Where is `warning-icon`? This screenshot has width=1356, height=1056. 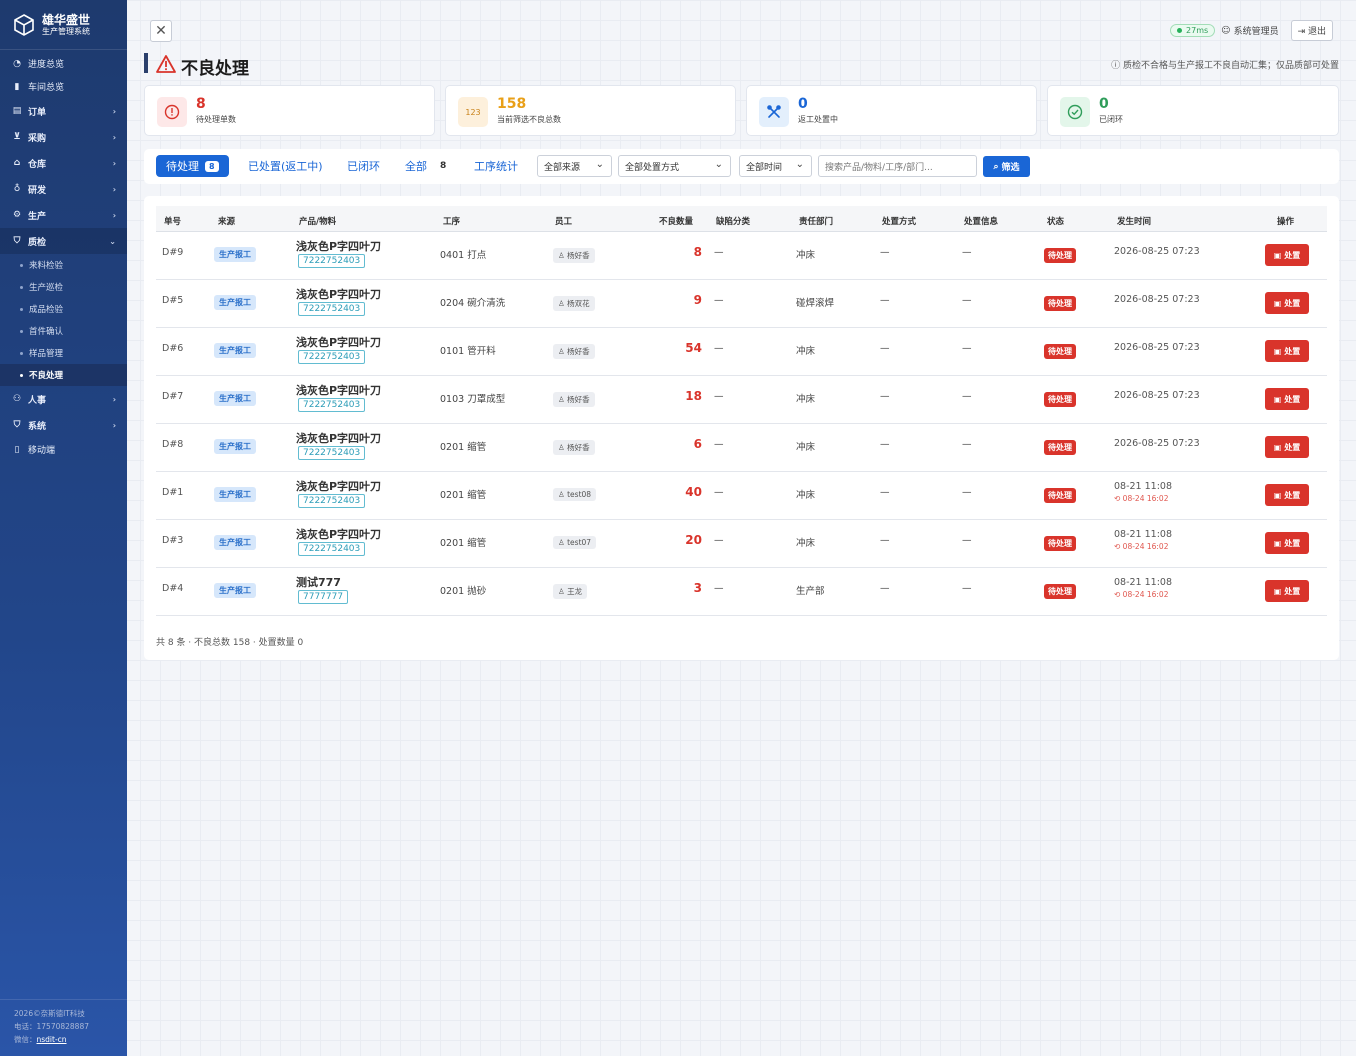
warning-icon is located at coordinates (166, 64).